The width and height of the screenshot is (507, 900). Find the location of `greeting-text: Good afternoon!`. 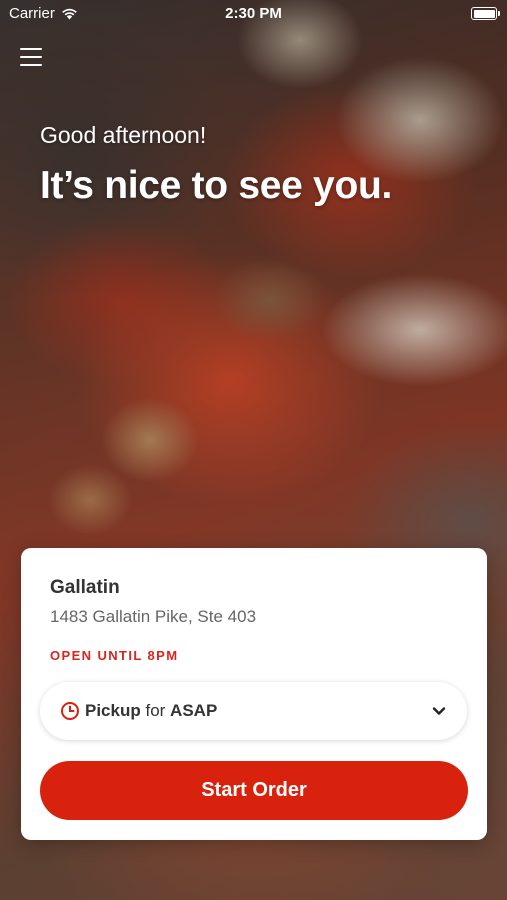

greeting-text: Good afternoon! is located at coordinates (123, 135).